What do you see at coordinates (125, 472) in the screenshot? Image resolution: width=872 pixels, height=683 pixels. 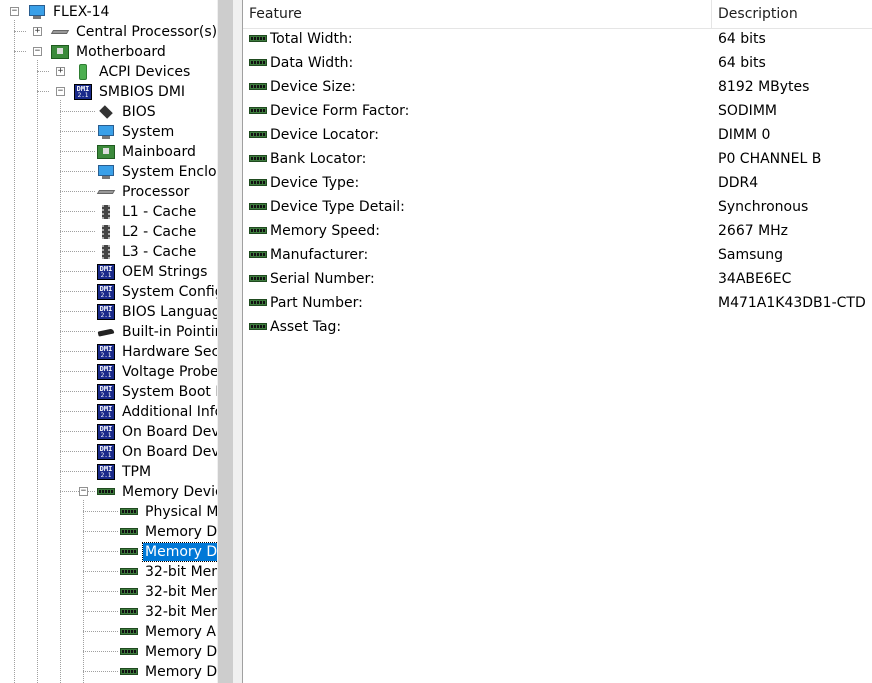 I see `tree-node: TPM` at bounding box center [125, 472].